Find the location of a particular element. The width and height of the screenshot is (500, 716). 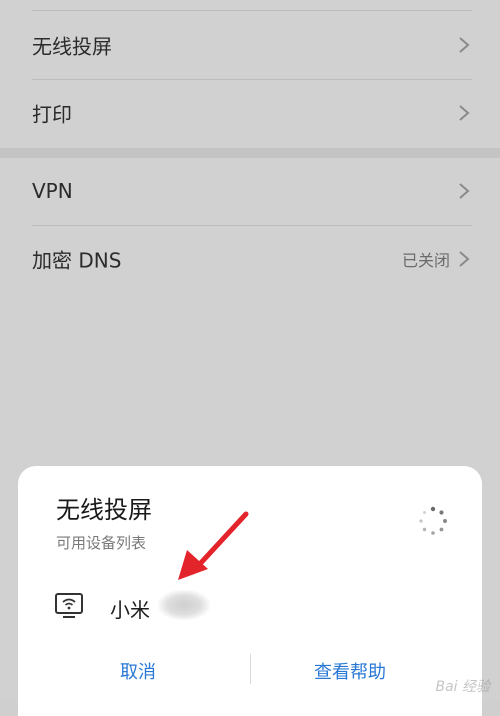

settings-item-label: 打印 is located at coordinates (52, 114).